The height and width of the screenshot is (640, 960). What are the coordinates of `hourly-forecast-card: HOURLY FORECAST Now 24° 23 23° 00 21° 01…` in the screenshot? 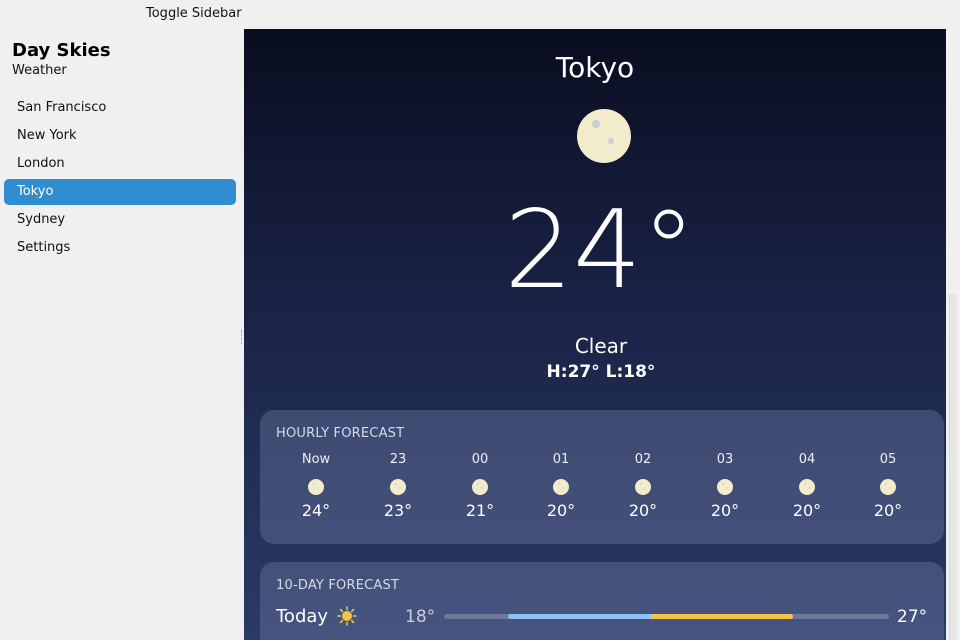 It's located at (602, 477).